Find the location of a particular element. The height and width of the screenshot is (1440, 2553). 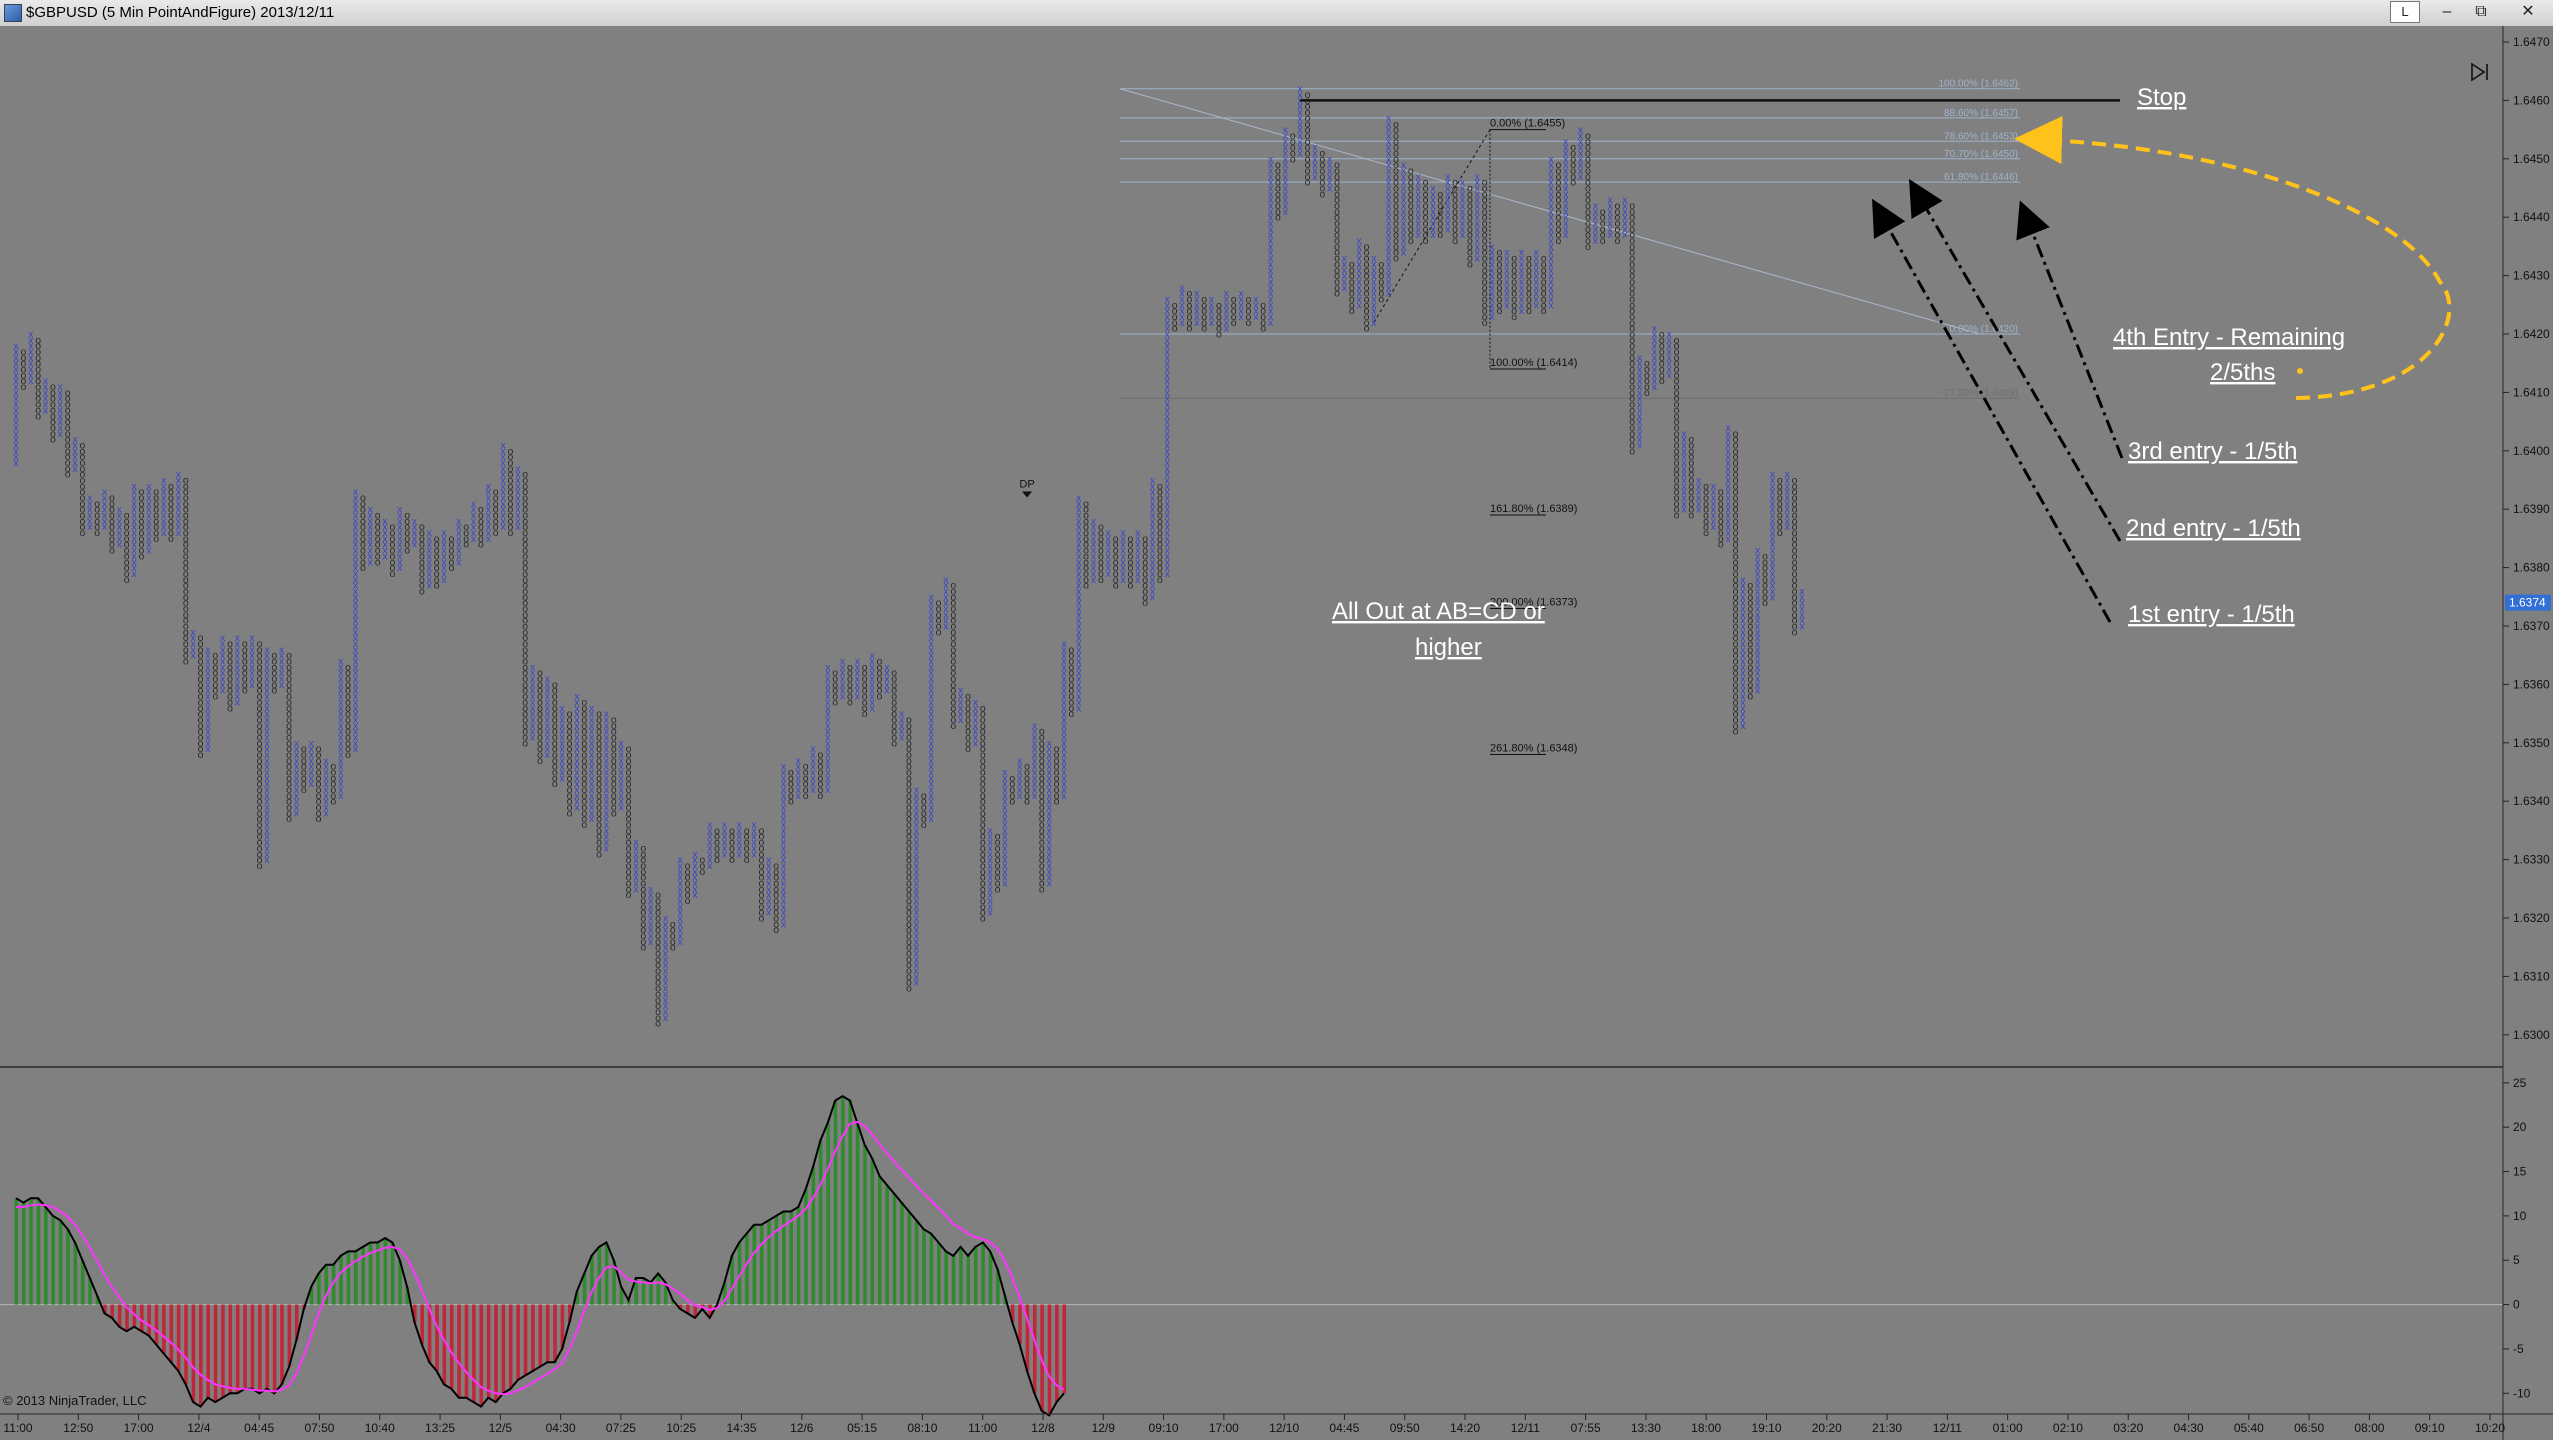

pnf-column-o: oooooooooooo is located at coordinates (230, 676).